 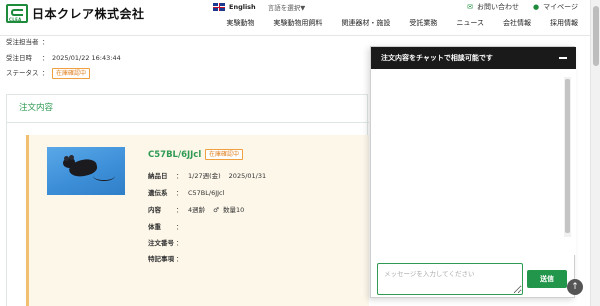 I want to click on language-switcher: English 言語を選択▼, so click(x=259, y=7).